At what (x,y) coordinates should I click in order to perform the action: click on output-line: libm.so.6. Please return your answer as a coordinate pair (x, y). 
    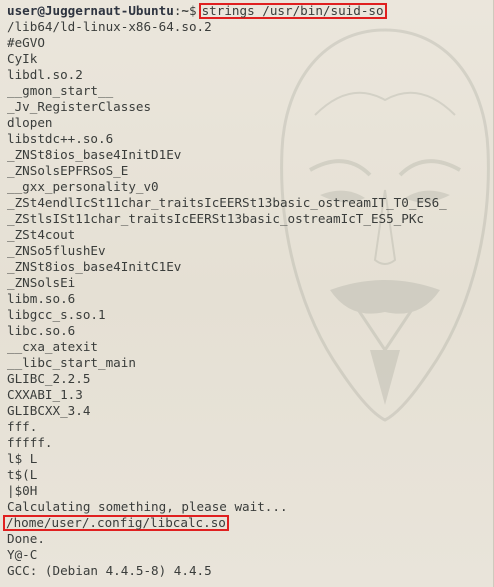
    Looking at the image, I should click on (41, 298).